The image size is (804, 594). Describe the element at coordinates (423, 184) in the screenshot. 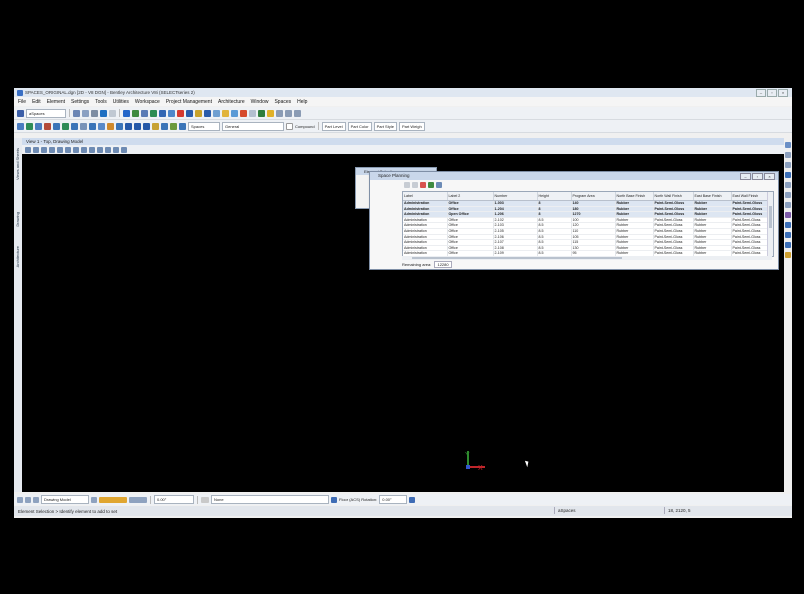

I see `sp-tool-3-icon` at that location.